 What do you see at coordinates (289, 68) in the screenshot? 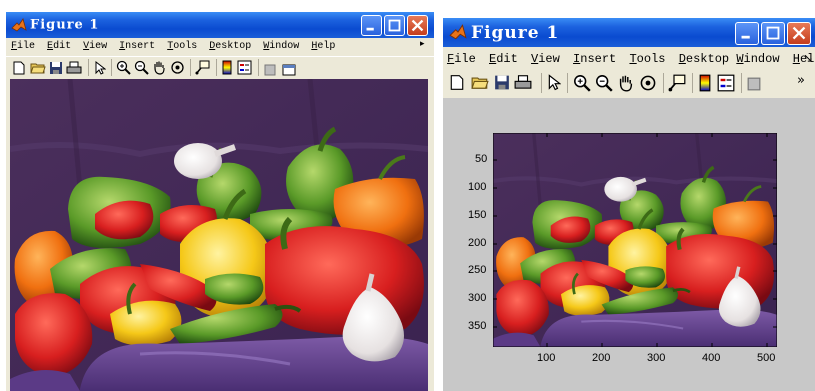
I see `show-plot-tools-icon` at bounding box center [289, 68].